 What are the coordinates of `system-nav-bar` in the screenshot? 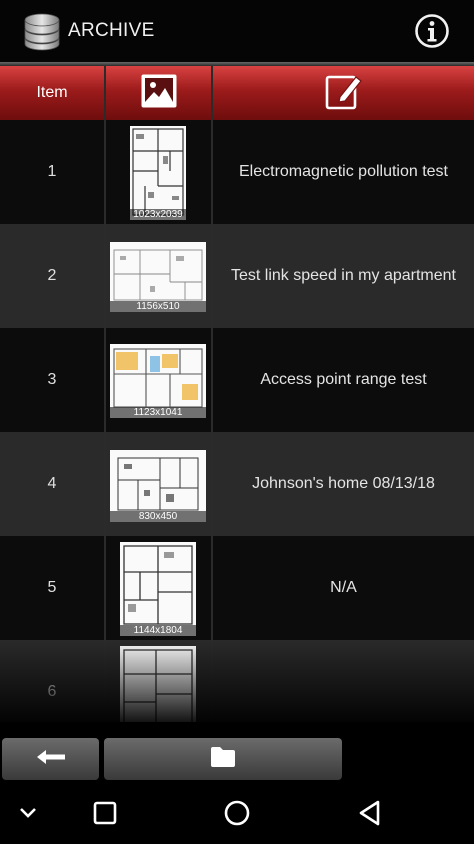 It's located at (237, 813).